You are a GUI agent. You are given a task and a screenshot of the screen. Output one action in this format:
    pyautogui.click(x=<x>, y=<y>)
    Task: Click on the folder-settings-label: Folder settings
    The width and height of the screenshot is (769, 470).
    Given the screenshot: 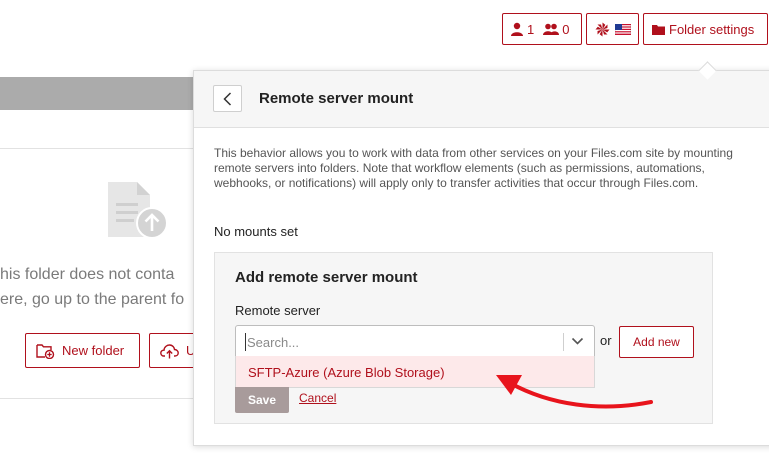 What is the action you would take?
    pyautogui.click(x=712, y=29)
    